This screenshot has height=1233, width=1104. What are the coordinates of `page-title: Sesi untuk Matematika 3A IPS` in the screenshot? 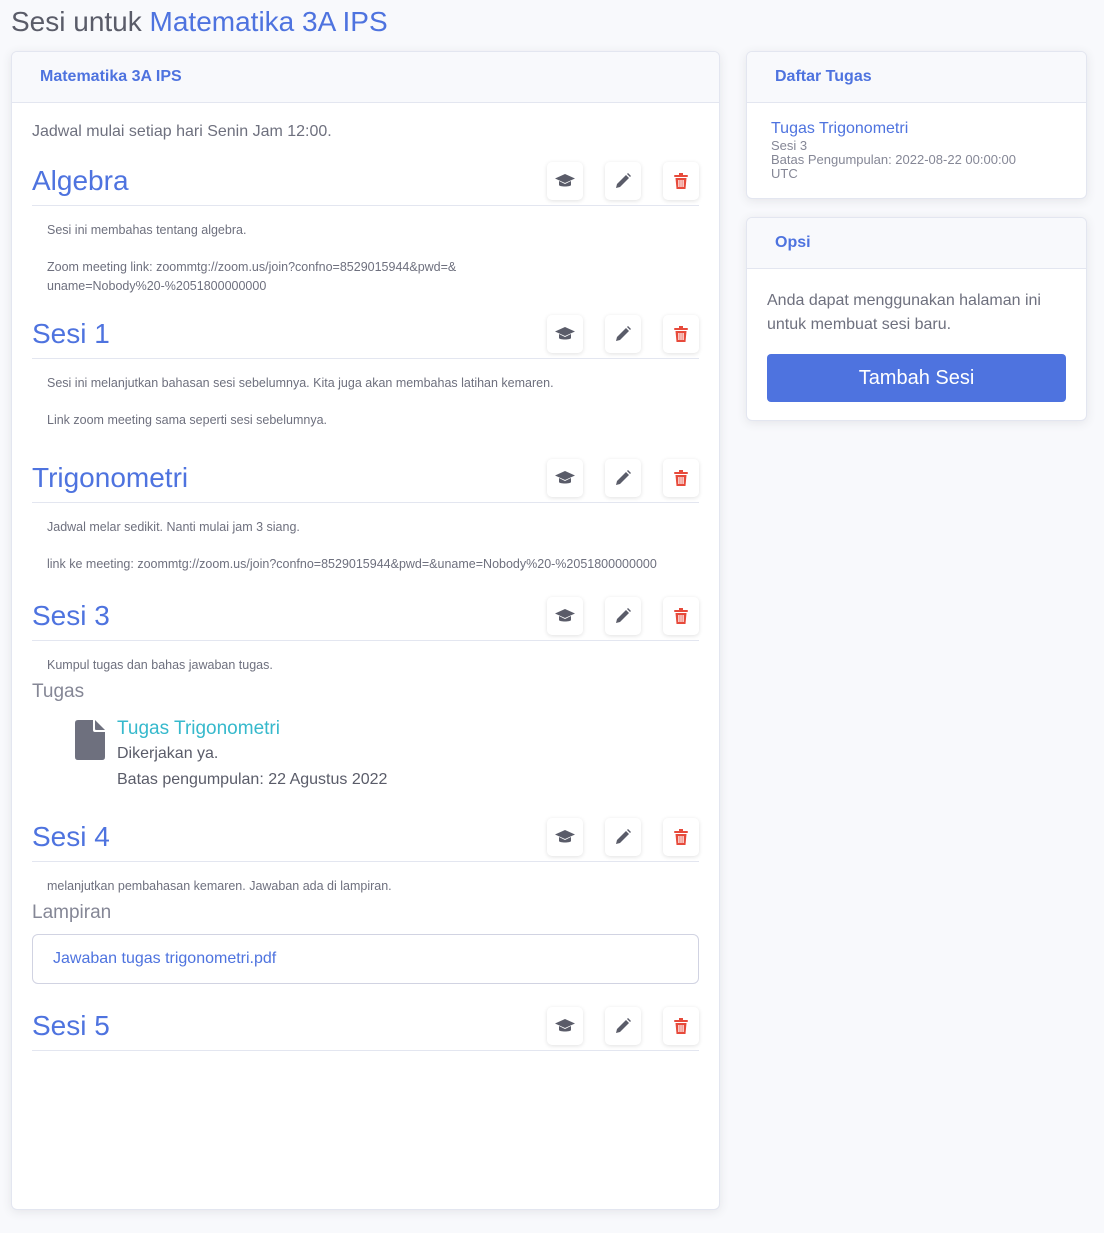 It's located at (199, 22).